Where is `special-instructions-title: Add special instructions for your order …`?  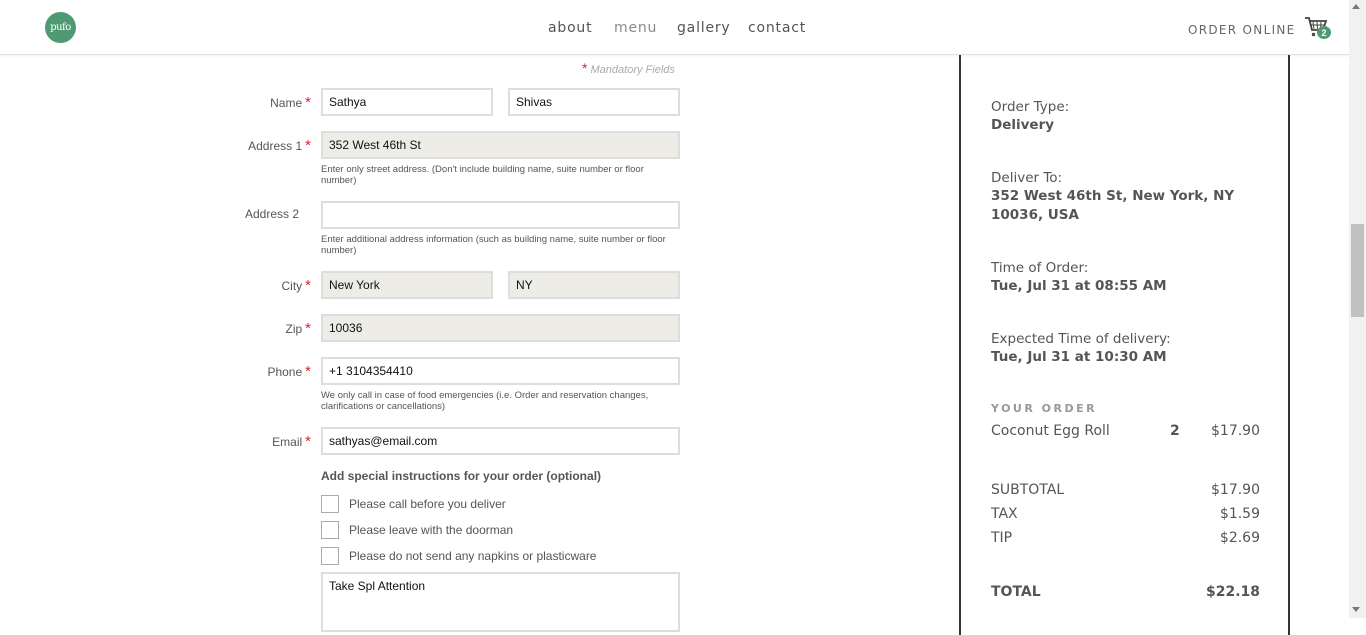
special-instructions-title: Add special instructions for your order … is located at coordinates (461, 476).